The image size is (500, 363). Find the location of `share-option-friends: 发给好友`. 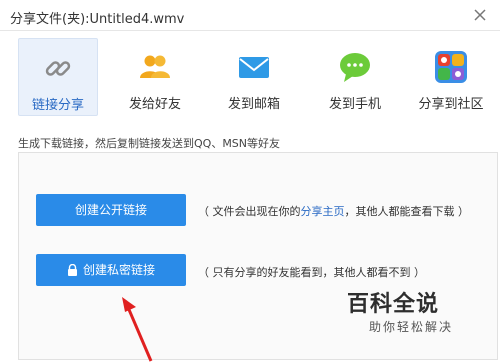

share-option-friends: 发给好友 is located at coordinates (155, 77).